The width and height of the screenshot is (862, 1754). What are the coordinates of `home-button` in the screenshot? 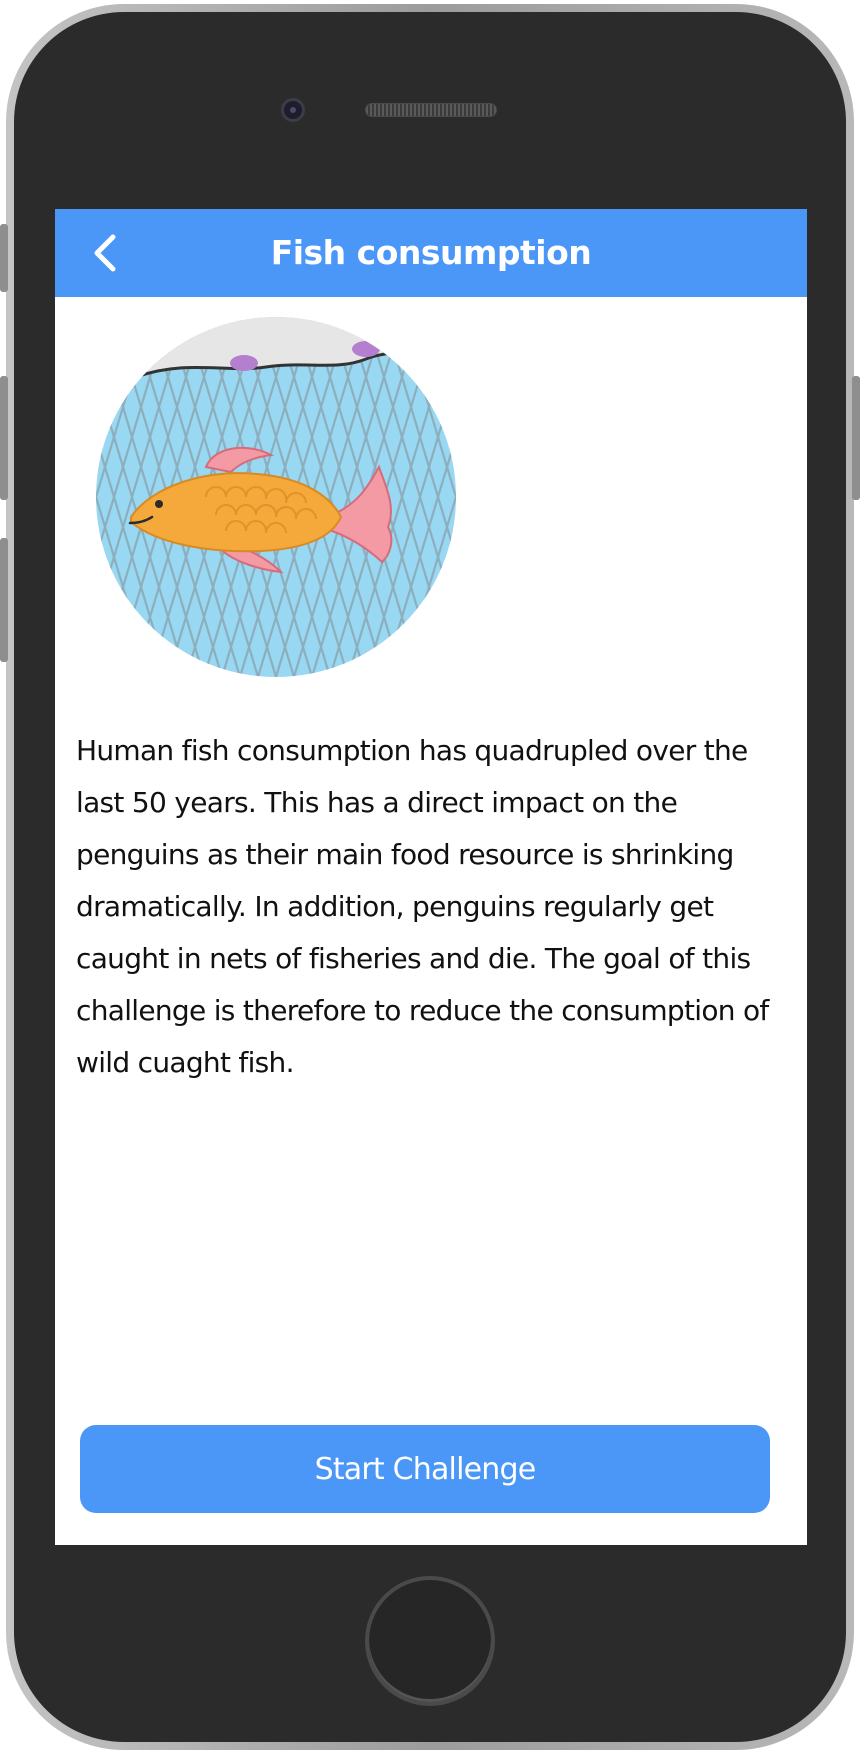 It's located at (430, 1641).